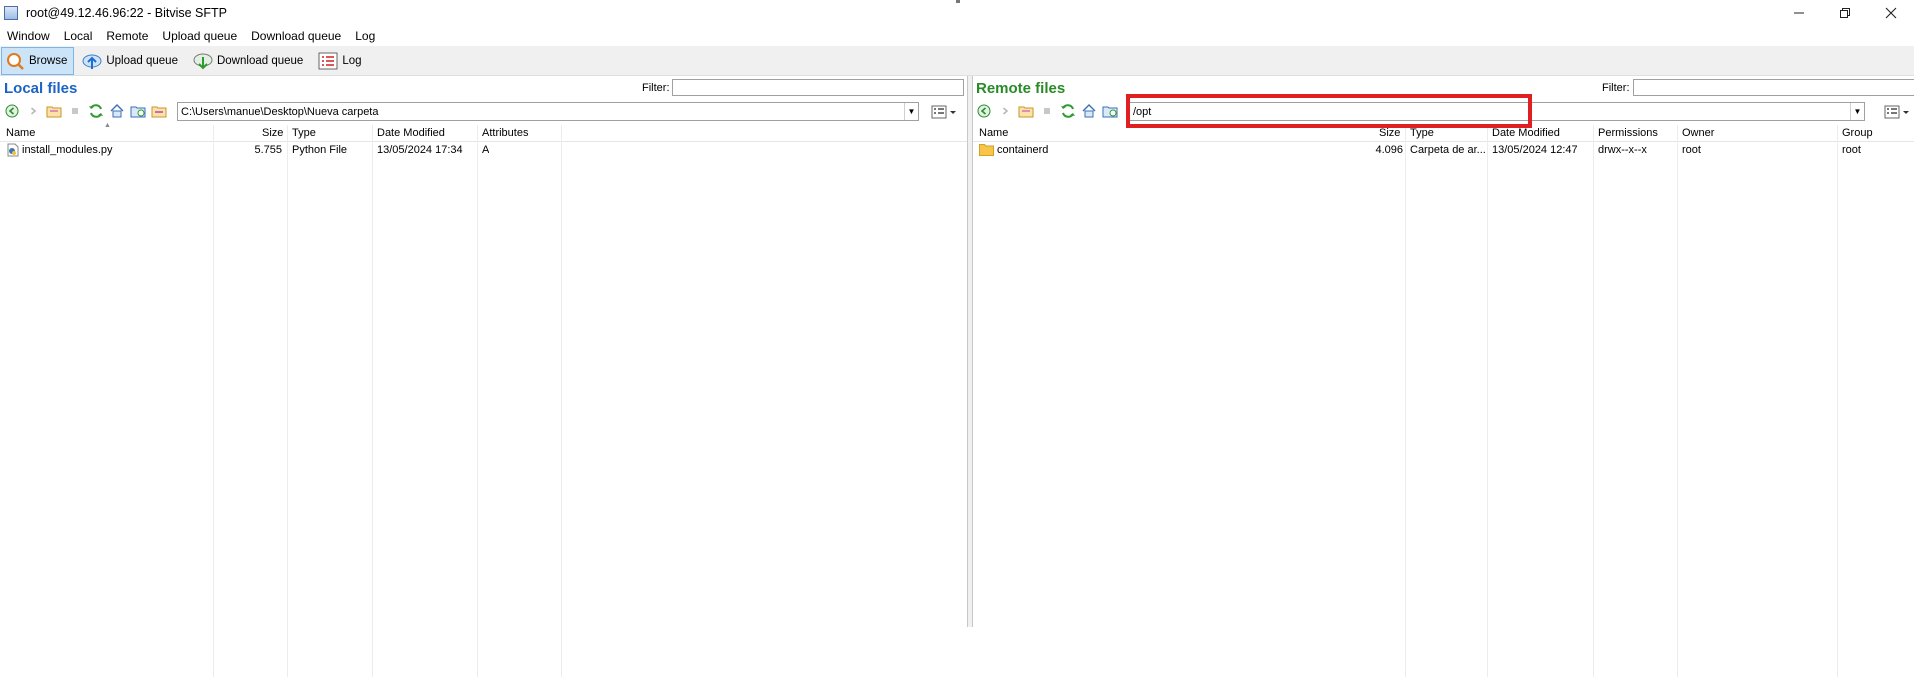  I want to click on window-controls, so click(1845, 13).